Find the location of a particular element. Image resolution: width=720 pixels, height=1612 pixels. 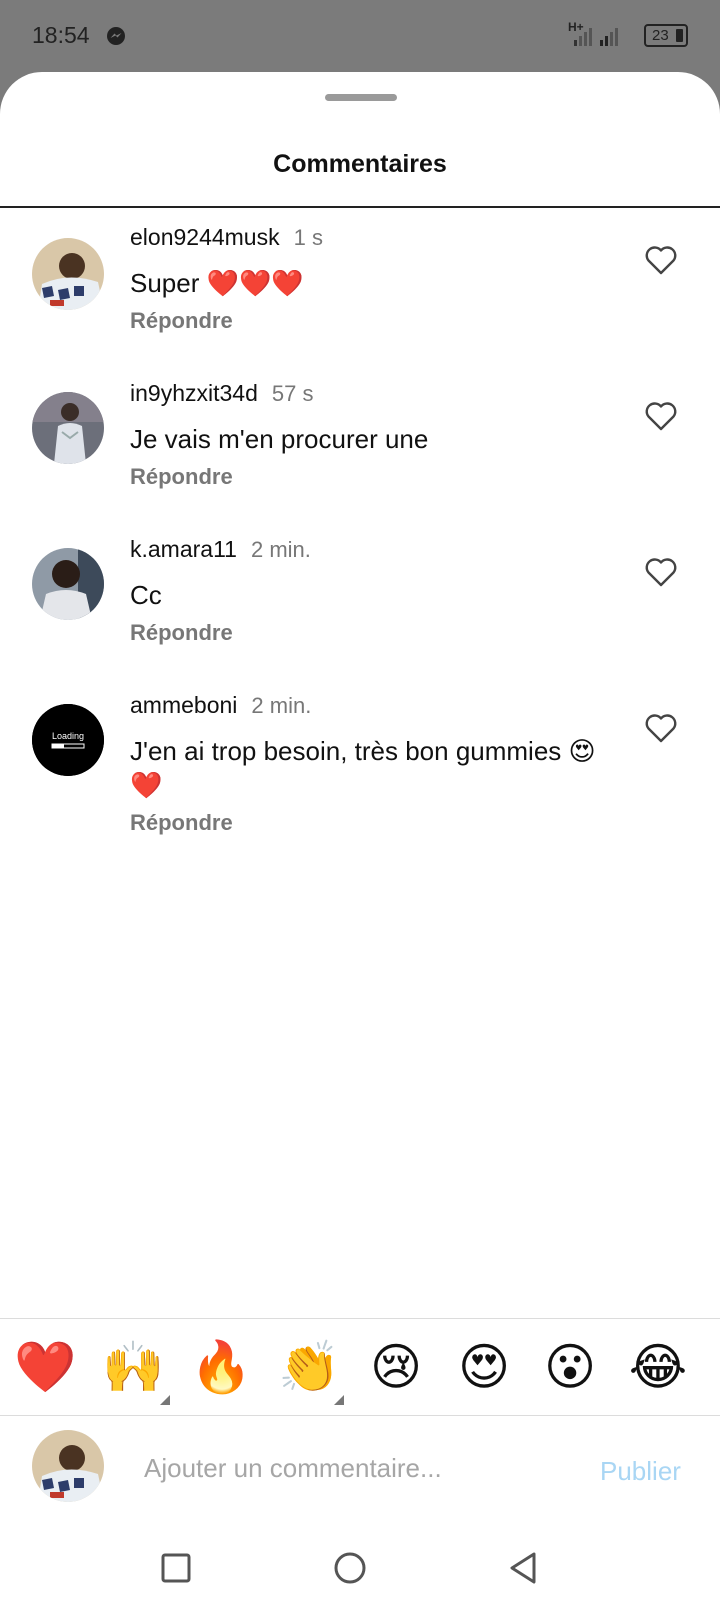

emoji-button-crying: 😢 is located at coordinates (396, 1367).